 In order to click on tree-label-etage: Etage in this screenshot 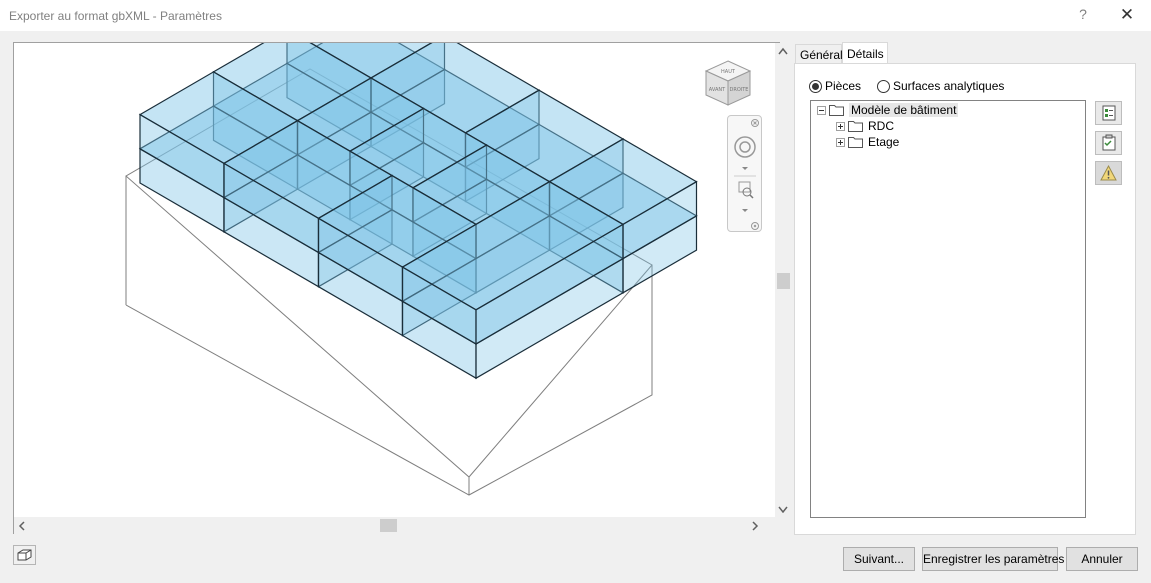, I will do `click(884, 142)`.